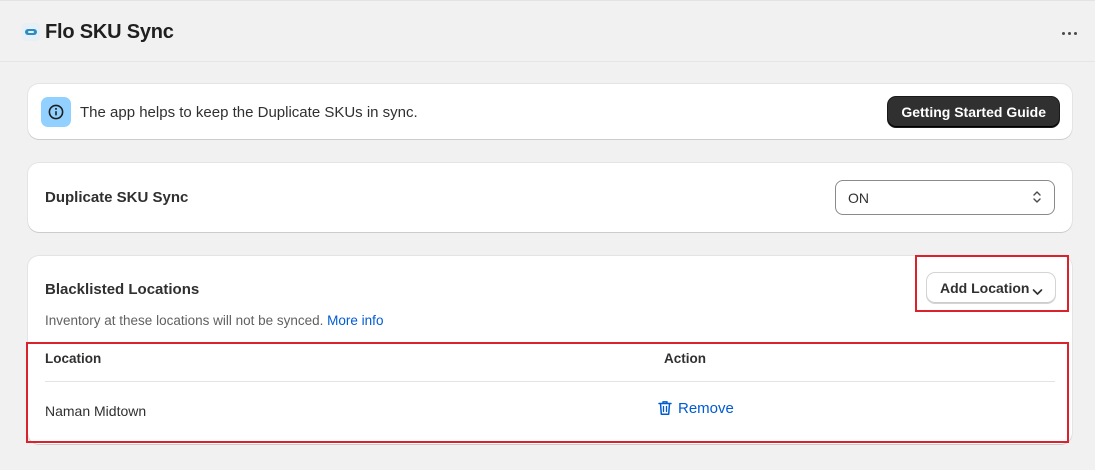 Image resolution: width=1095 pixels, height=470 pixels. I want to click on info-icon, so click(56, 112).